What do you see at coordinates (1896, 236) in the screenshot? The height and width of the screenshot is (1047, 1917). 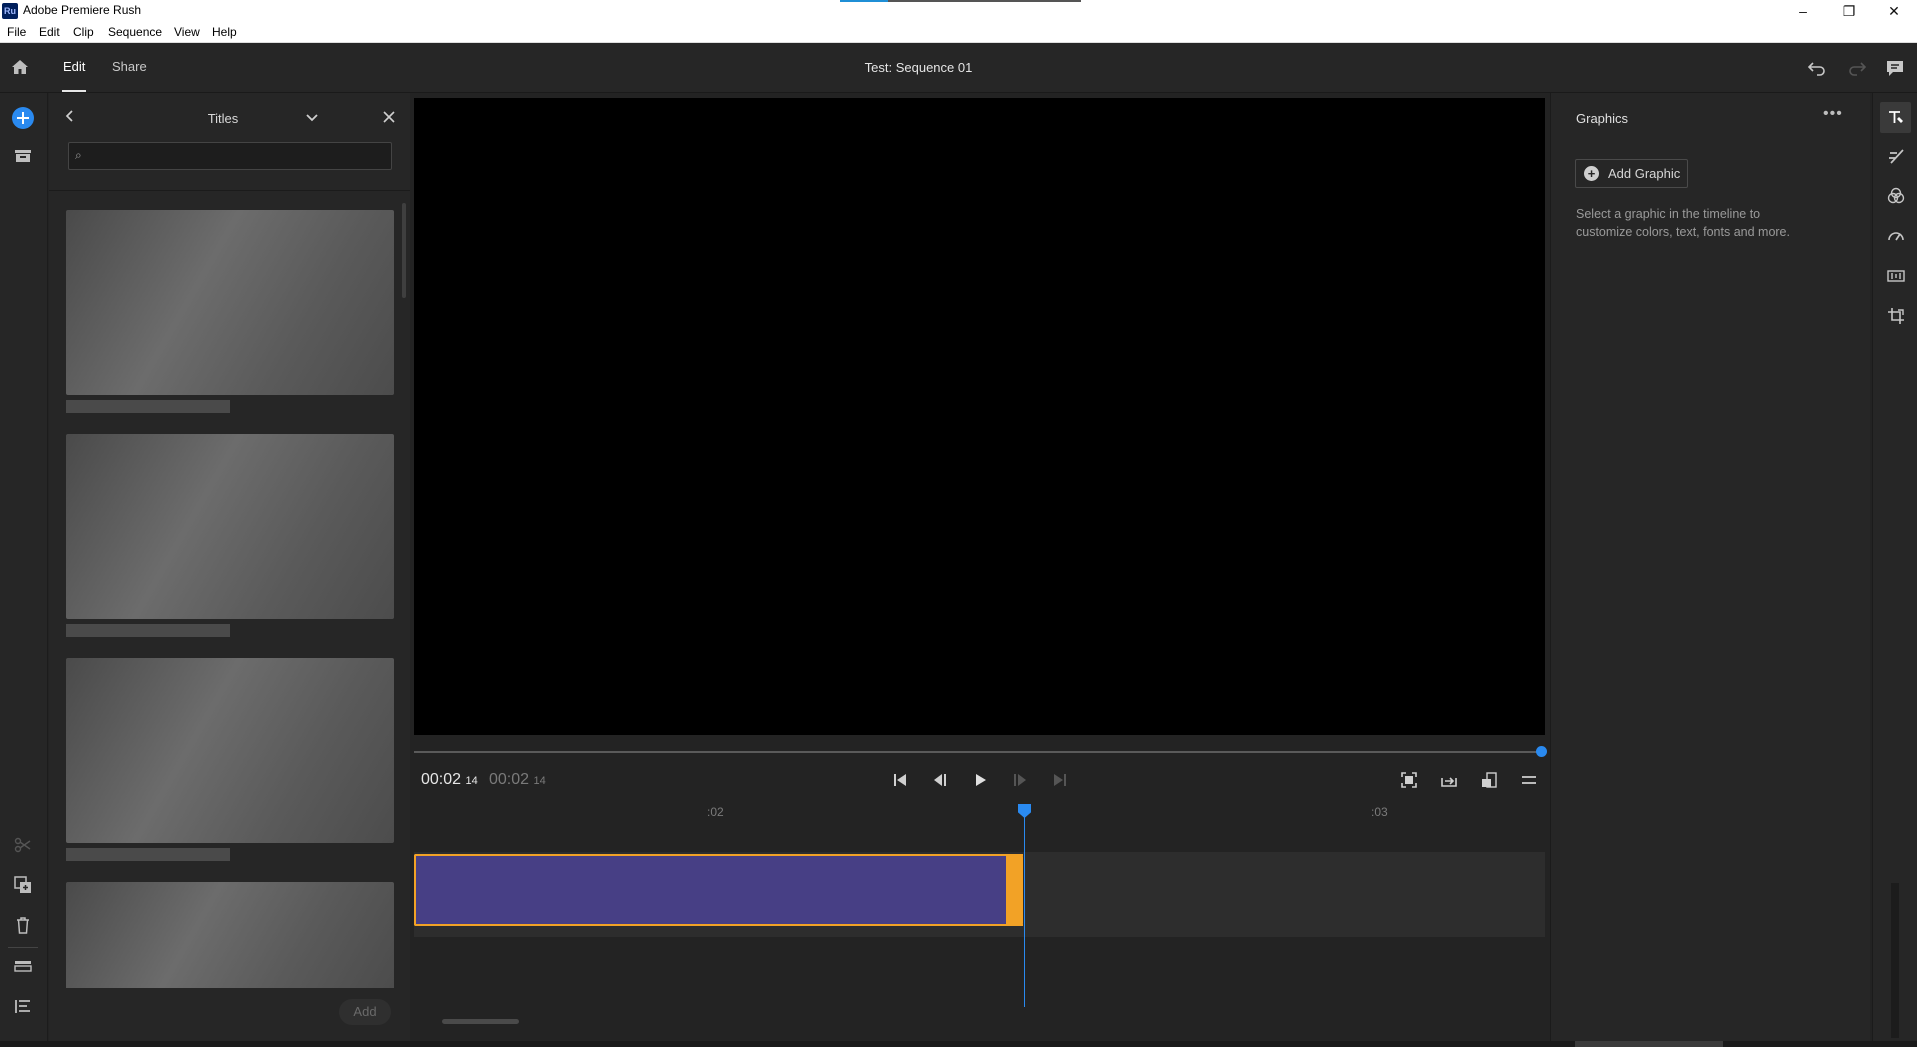 I see `speed-icon` at bounding box center [1896, 236].